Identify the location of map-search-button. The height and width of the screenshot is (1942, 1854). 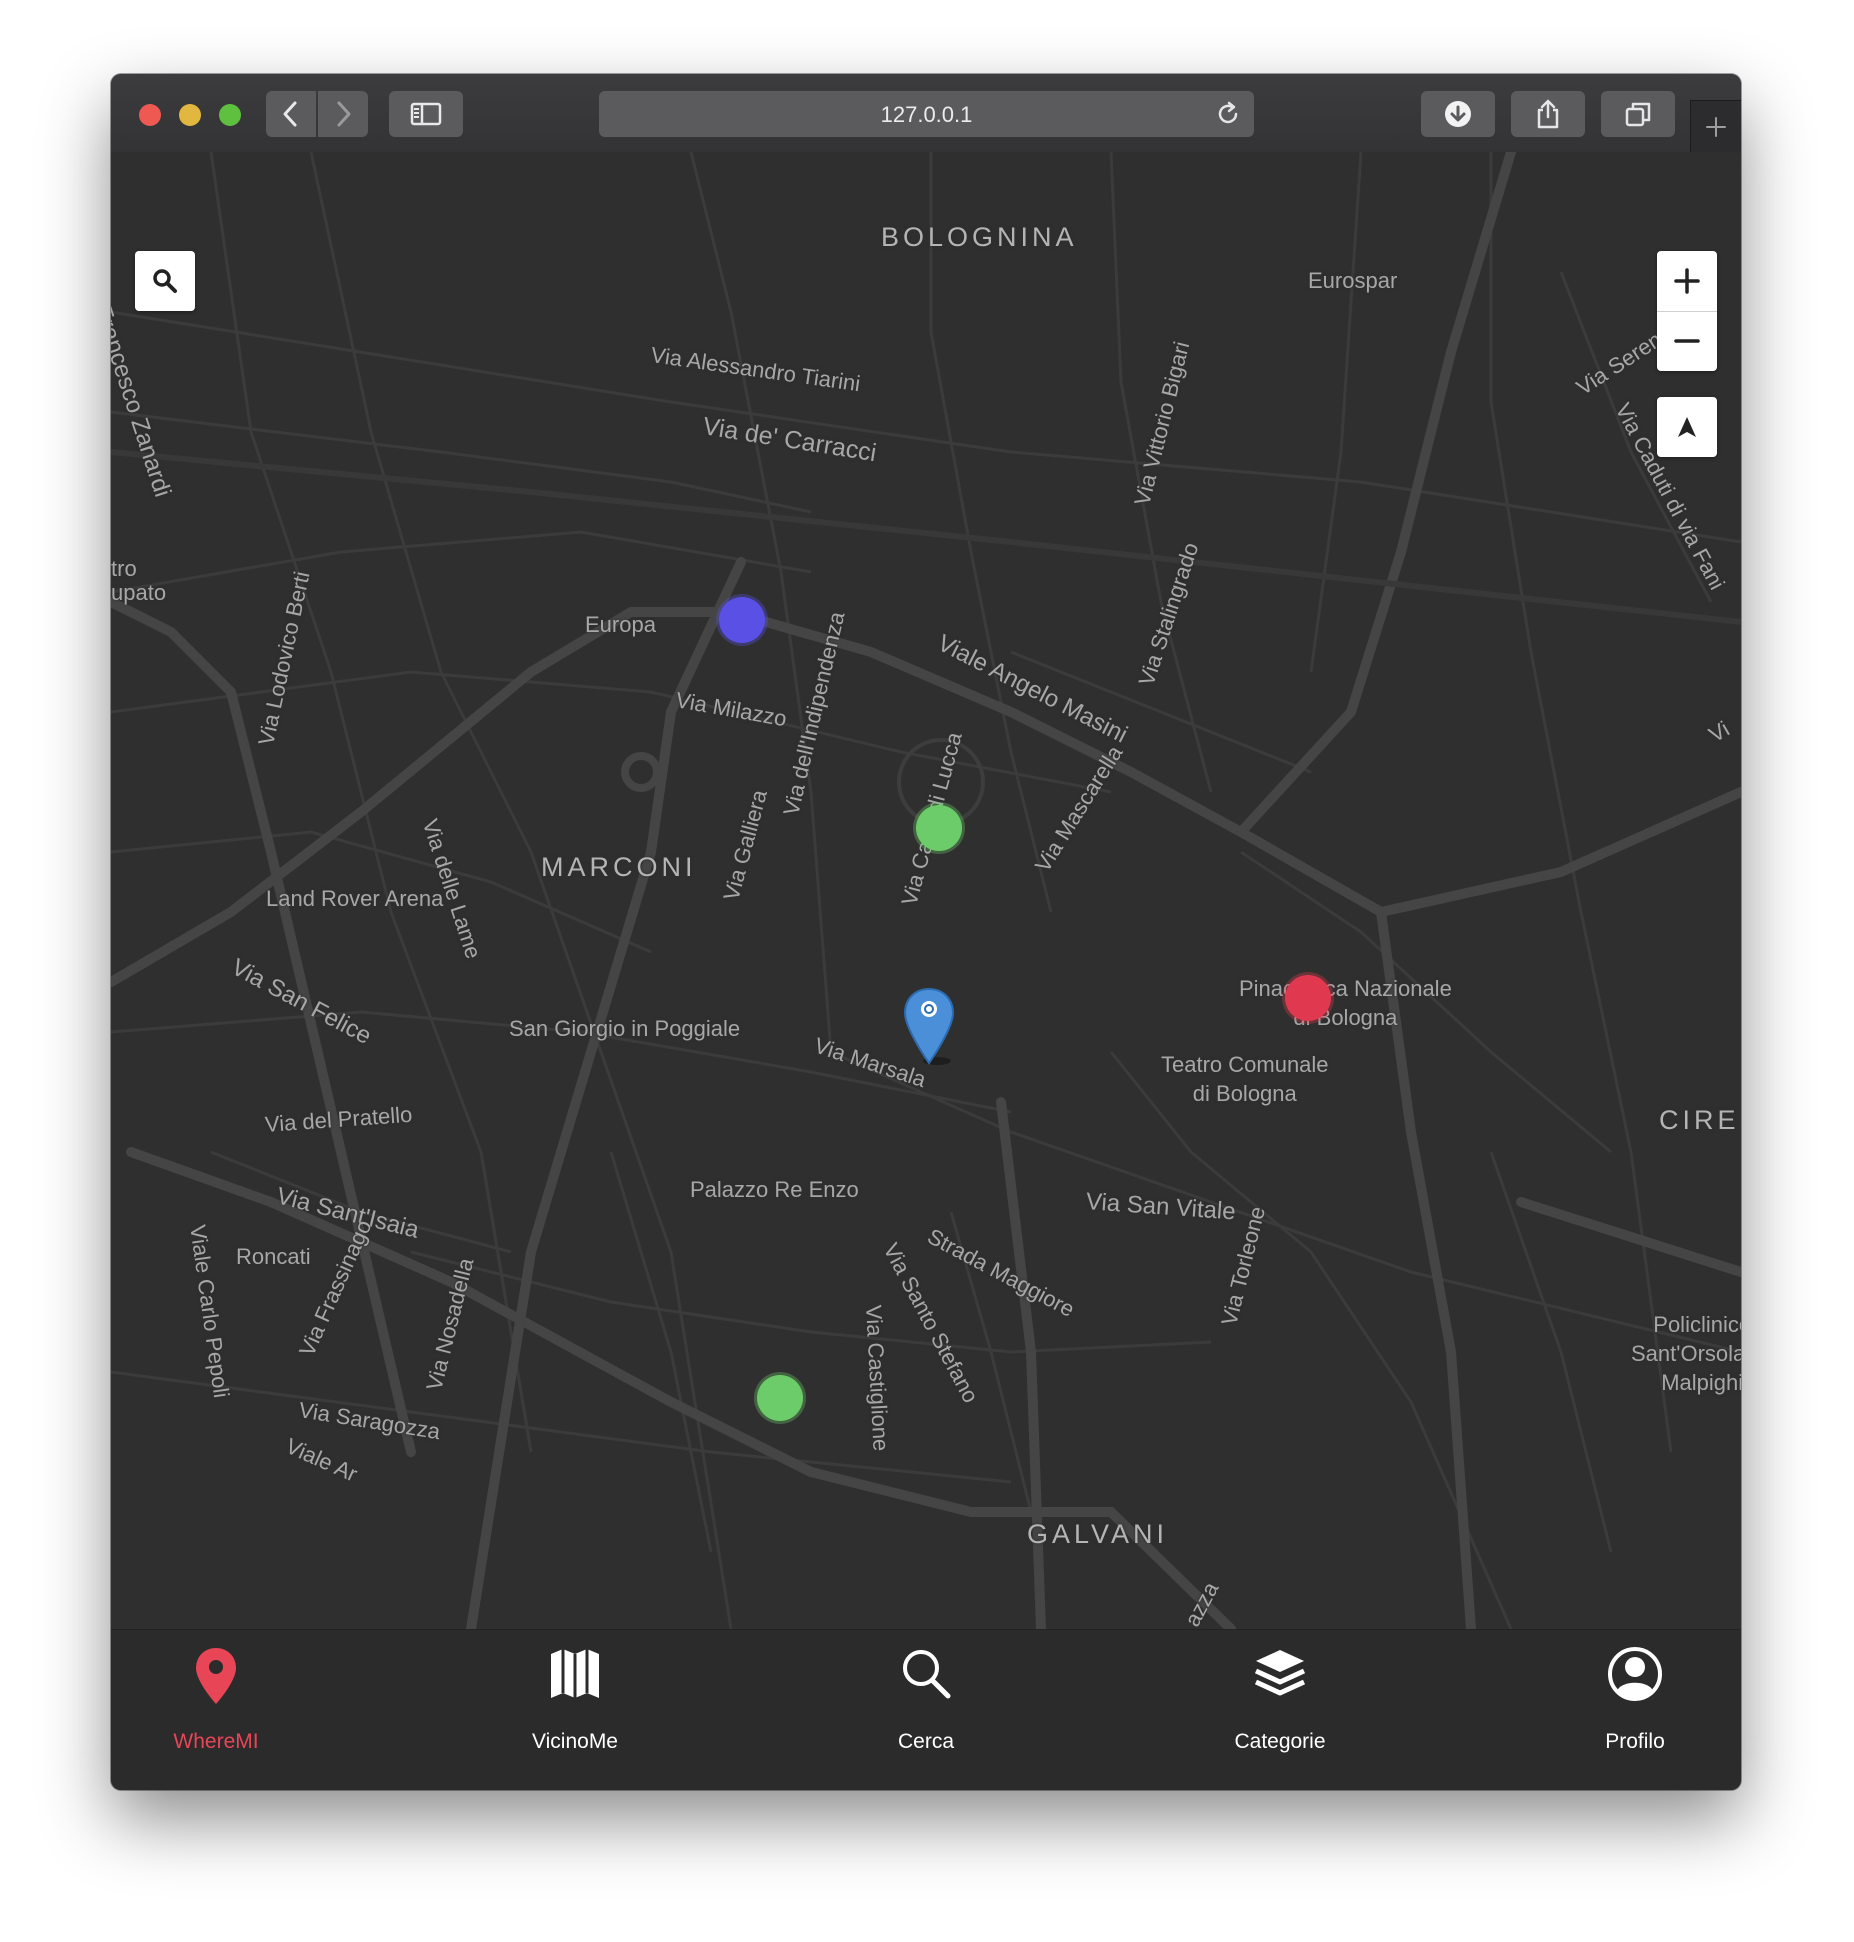
(165, 281).